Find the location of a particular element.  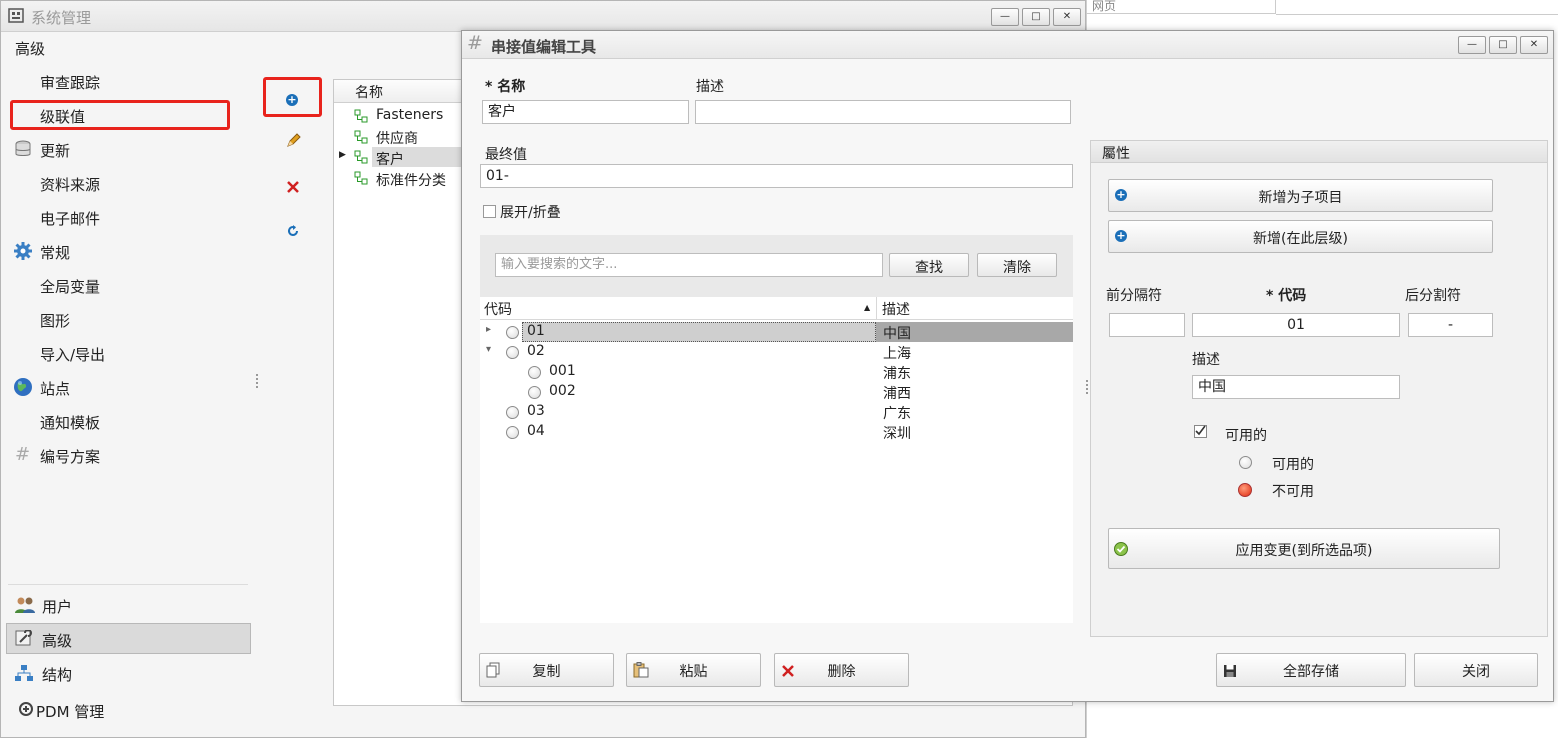

nav-item-audit-trail: 审查跟踪 is located at coordinates (70, 82).